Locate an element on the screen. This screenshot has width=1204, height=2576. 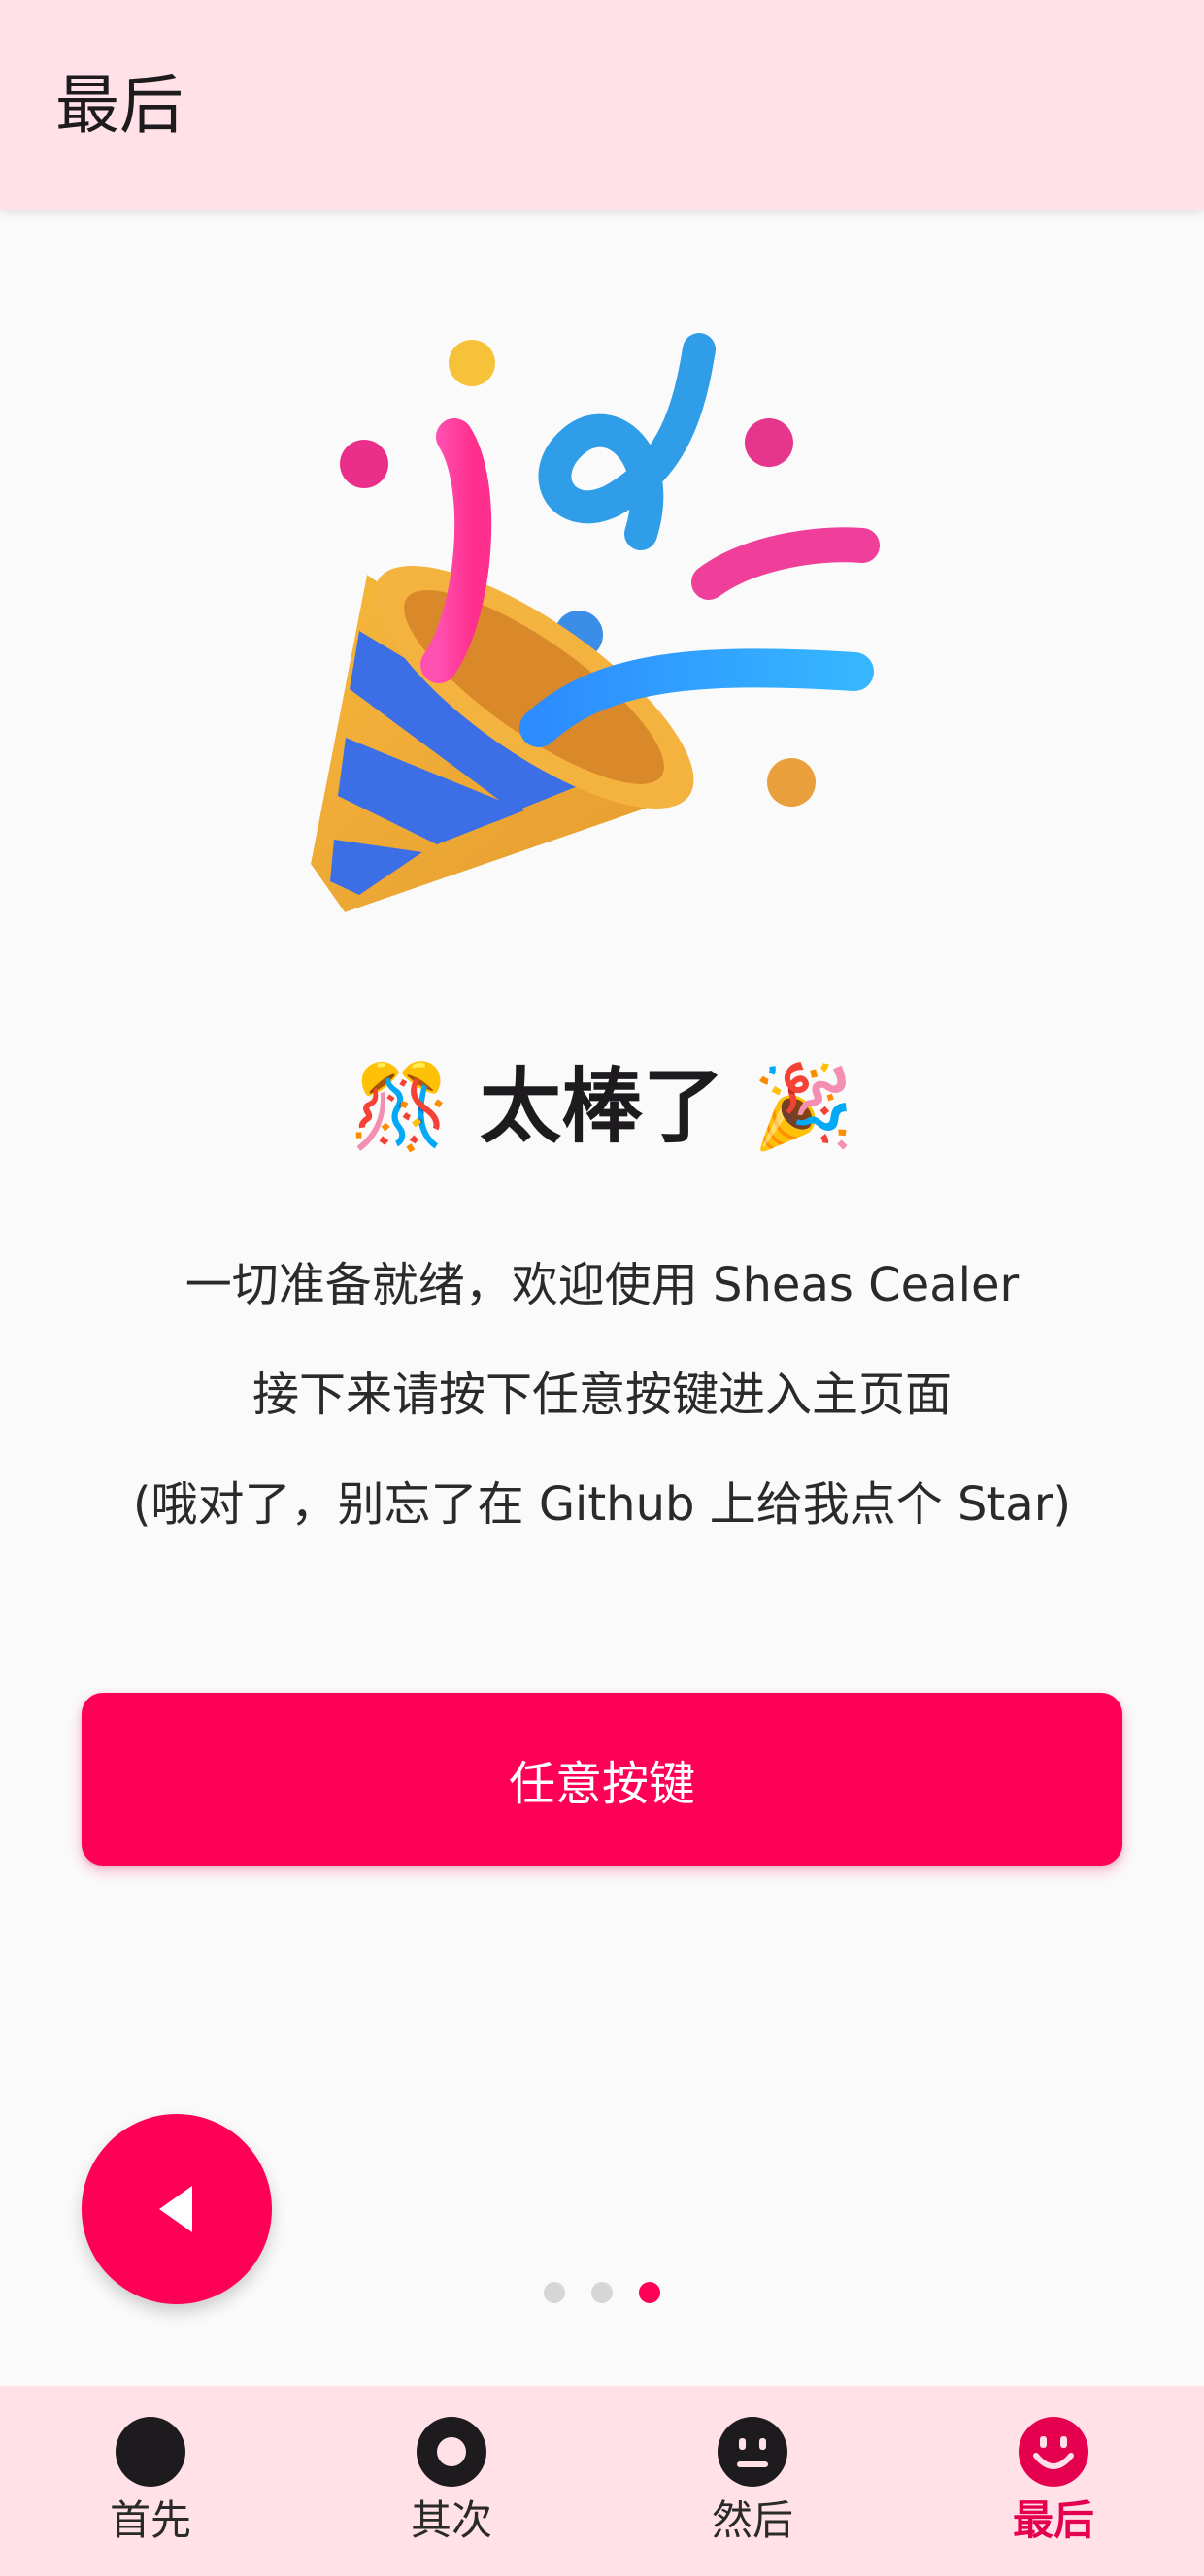
nav-item-third: 然后 is located at coordinates (753, 2481).